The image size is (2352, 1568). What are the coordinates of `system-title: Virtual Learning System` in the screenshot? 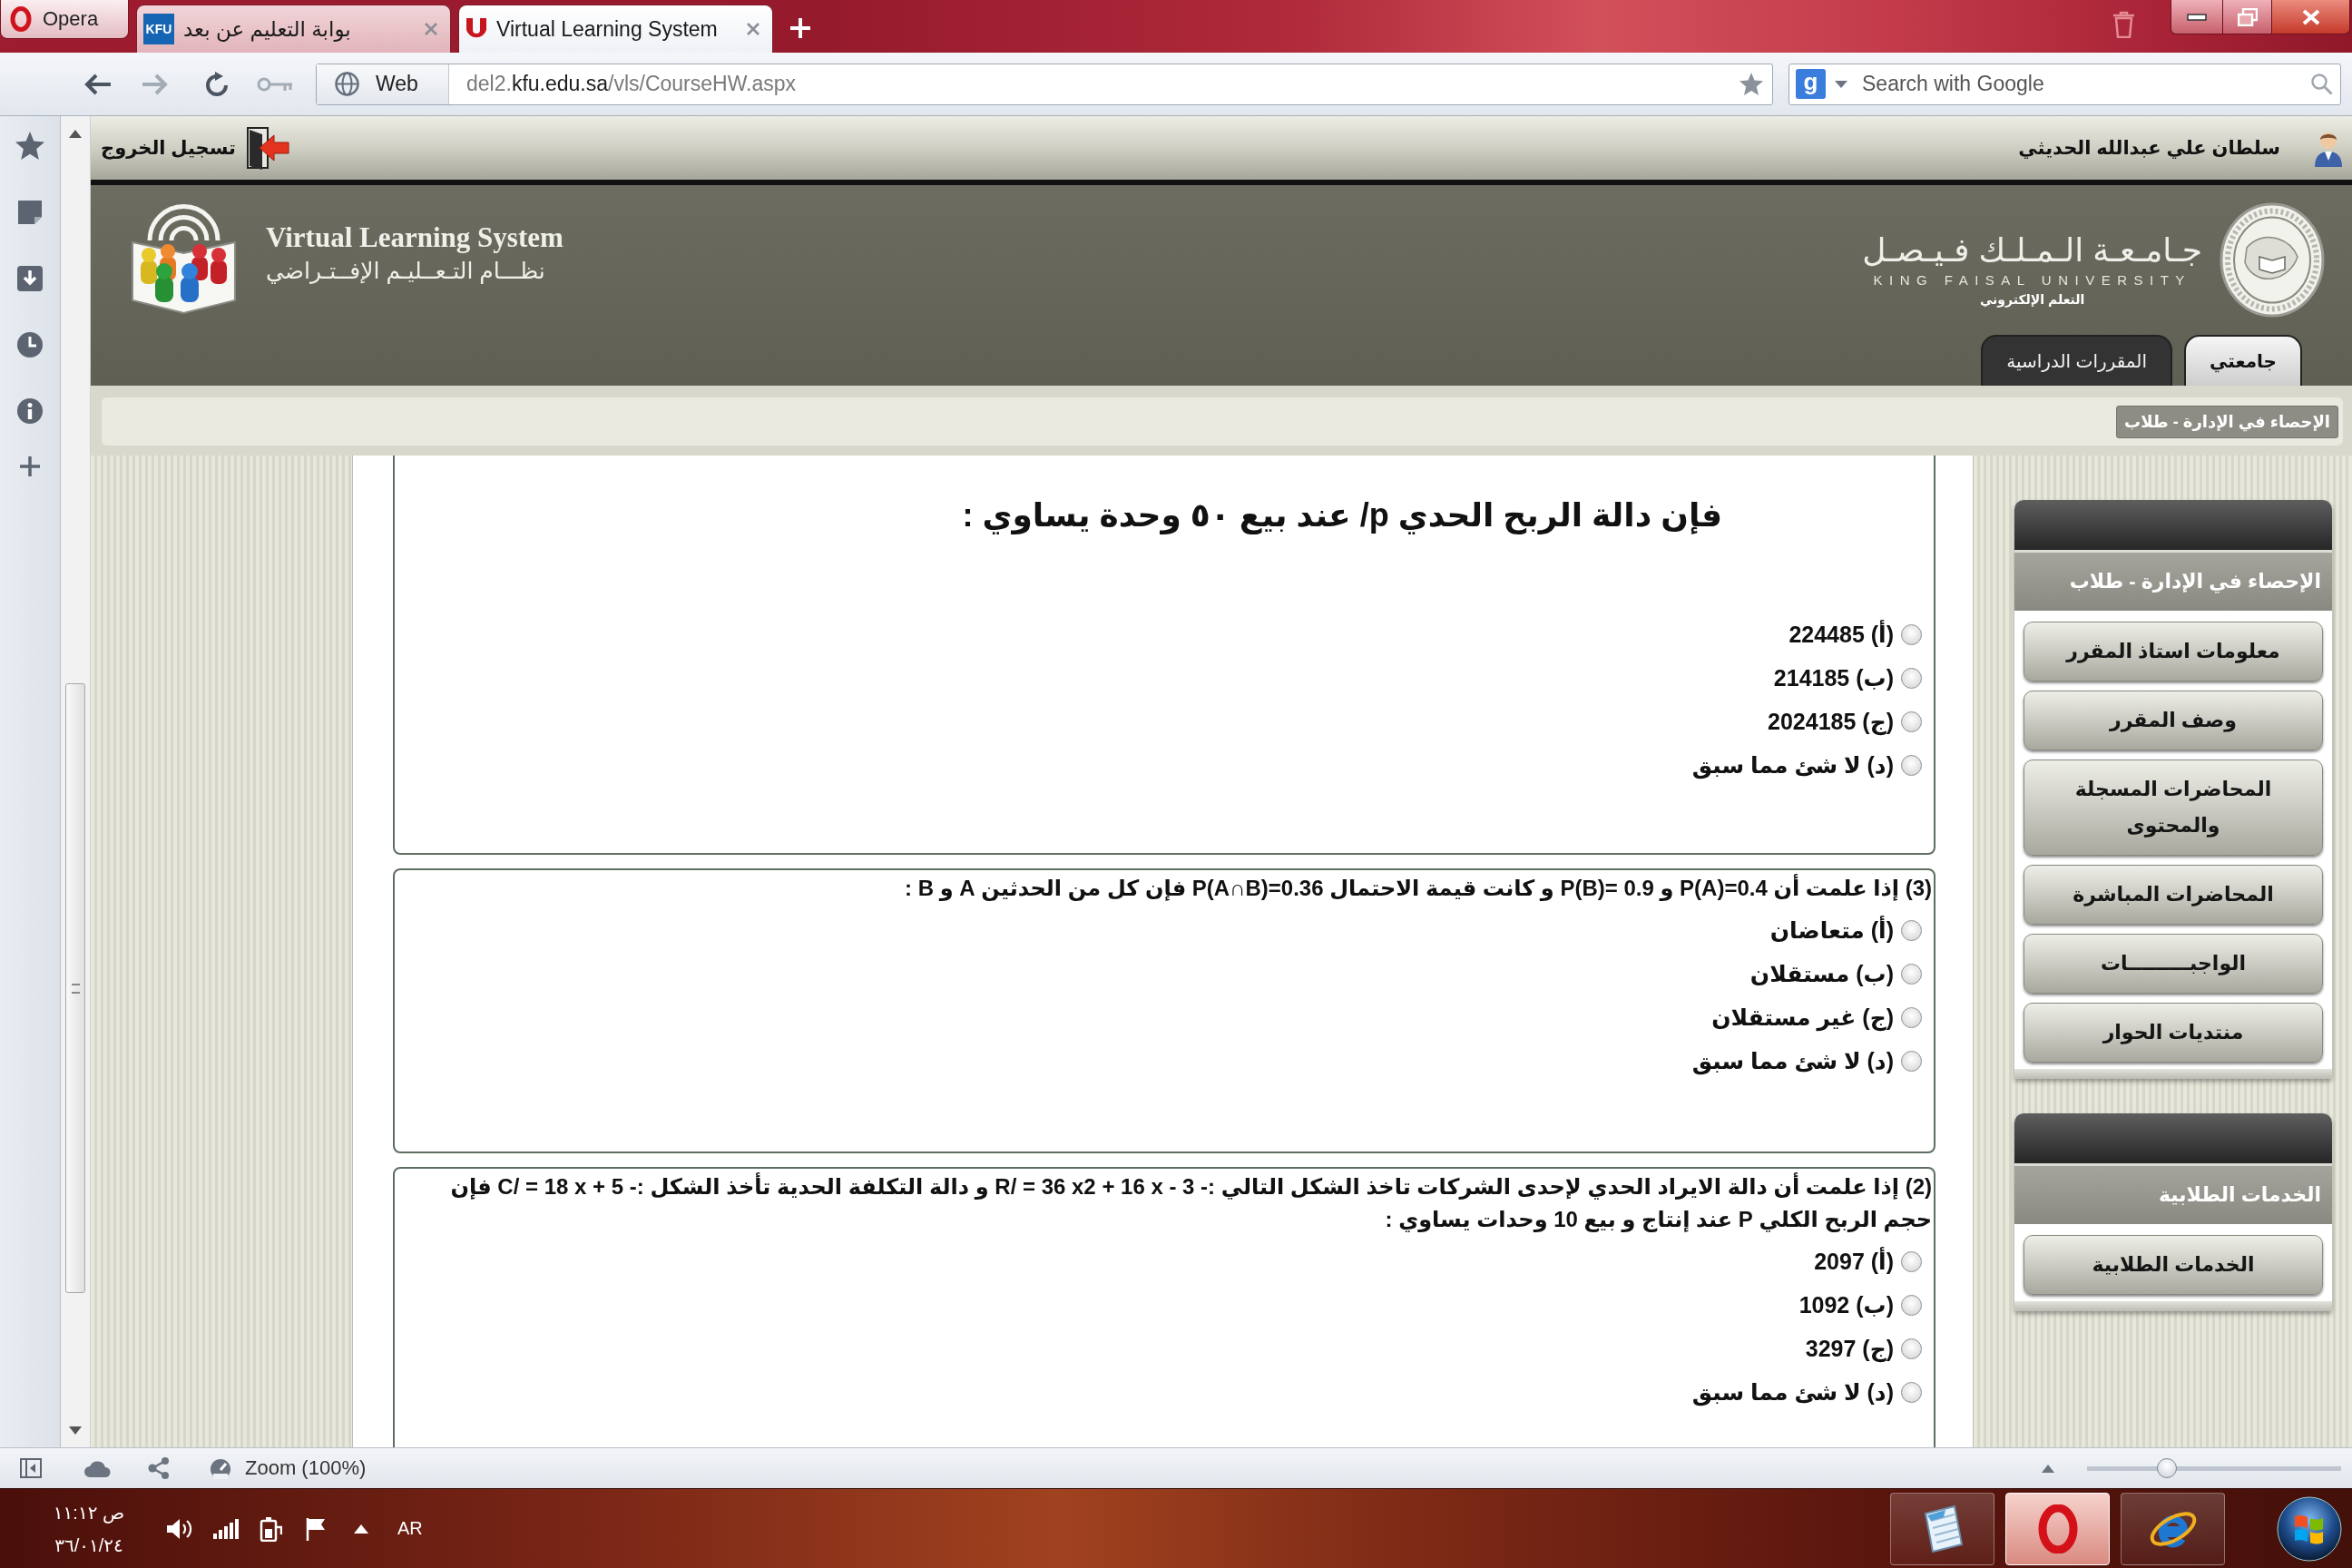 It's located at (415, 237).